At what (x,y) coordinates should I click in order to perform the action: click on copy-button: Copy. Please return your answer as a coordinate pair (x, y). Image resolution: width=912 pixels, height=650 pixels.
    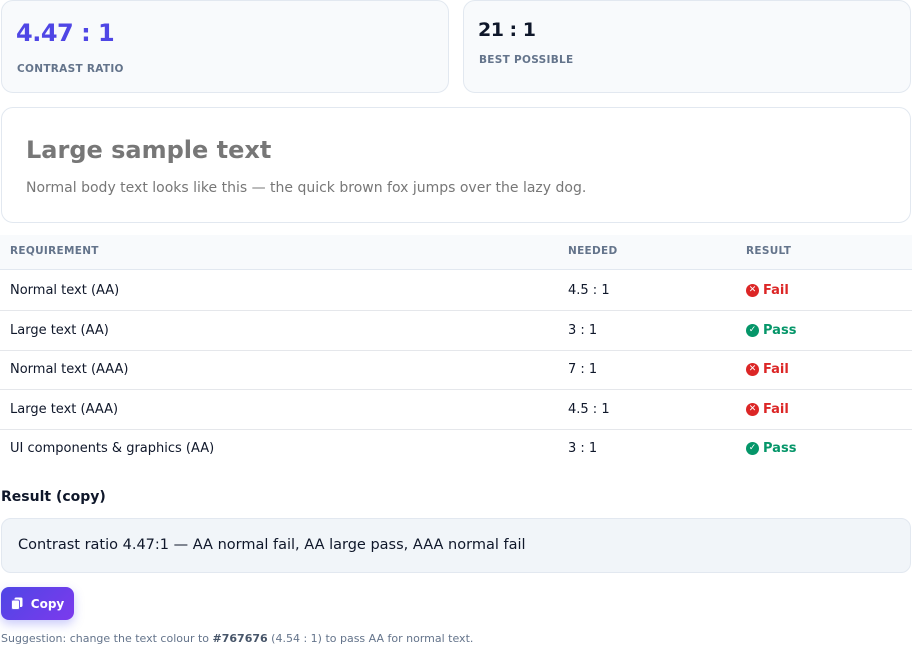
    Looking at the image, I should click on (37, 603).